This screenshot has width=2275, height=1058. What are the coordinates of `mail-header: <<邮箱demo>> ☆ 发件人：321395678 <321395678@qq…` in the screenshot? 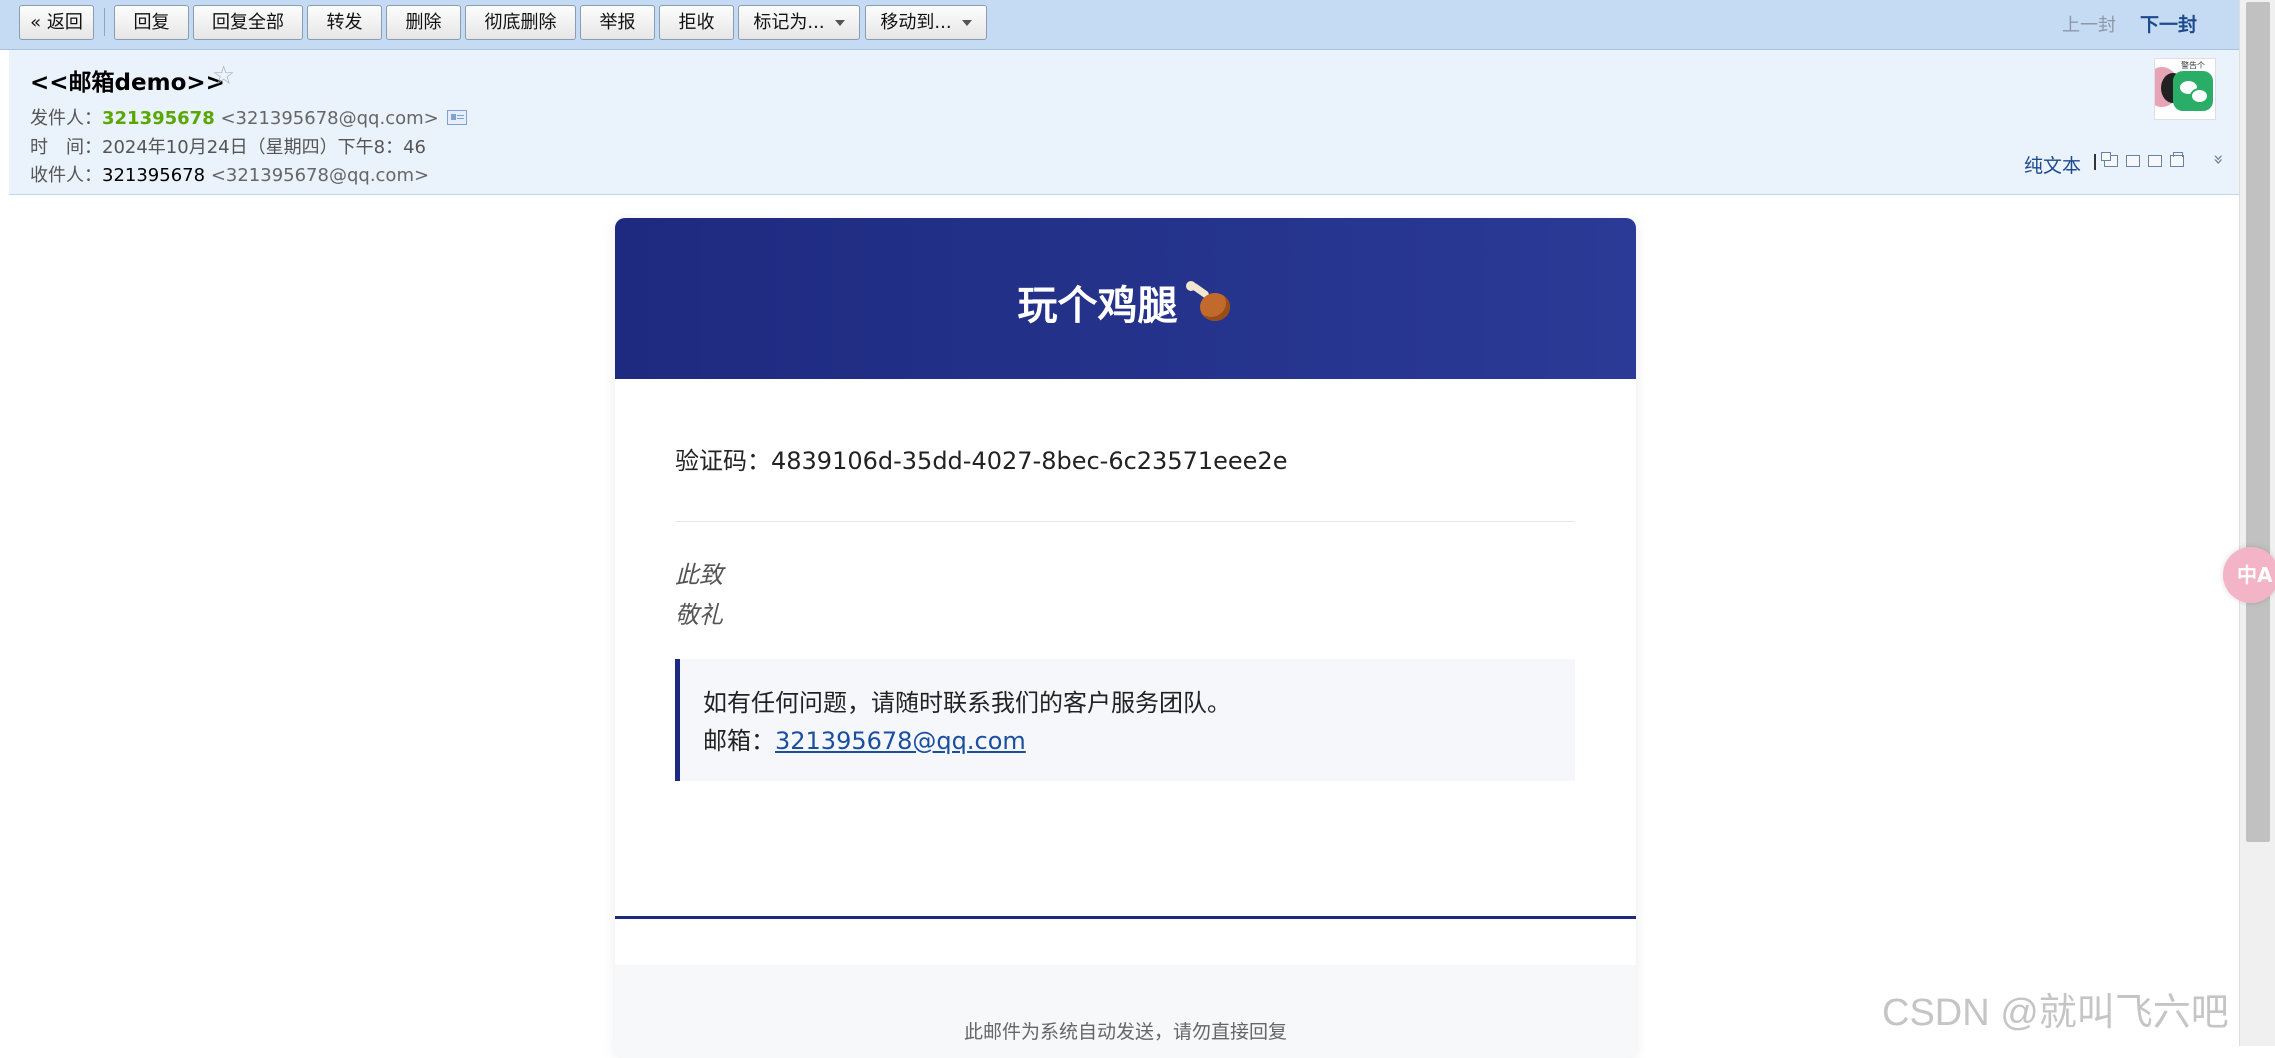 It's located at (1124, 122).